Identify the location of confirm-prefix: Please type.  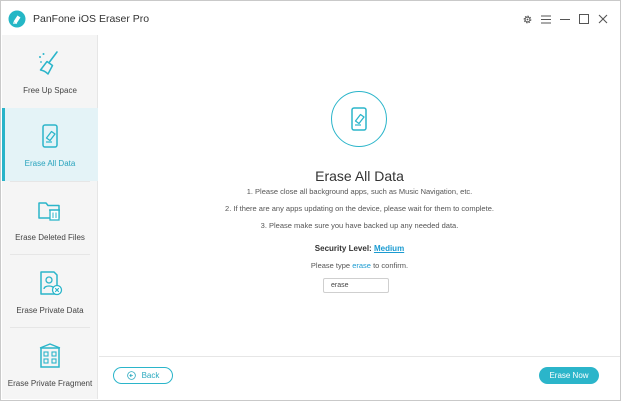
(330, 265).